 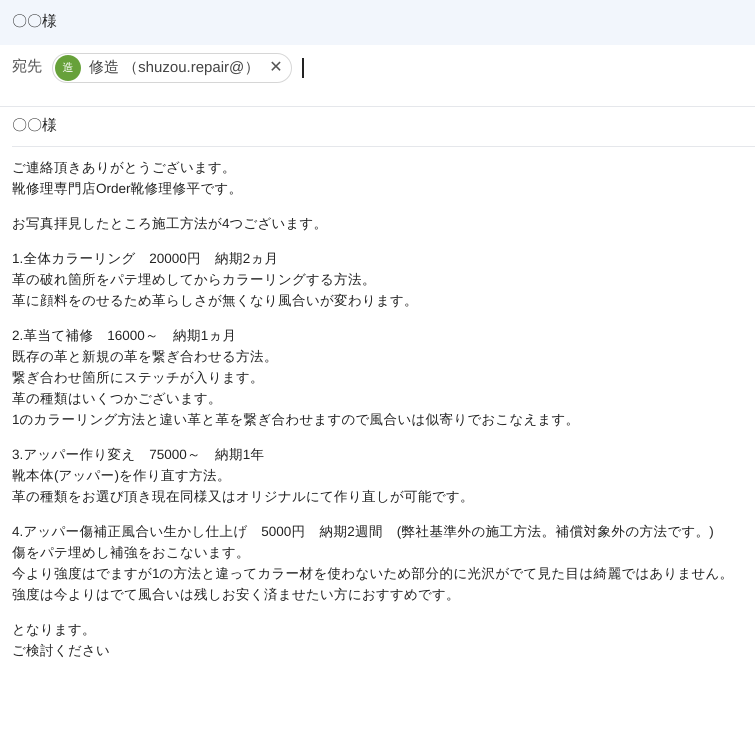 I want to click on body-line: 靴修理専門店Order靴修理修平です。, so click(x=128, y=189).